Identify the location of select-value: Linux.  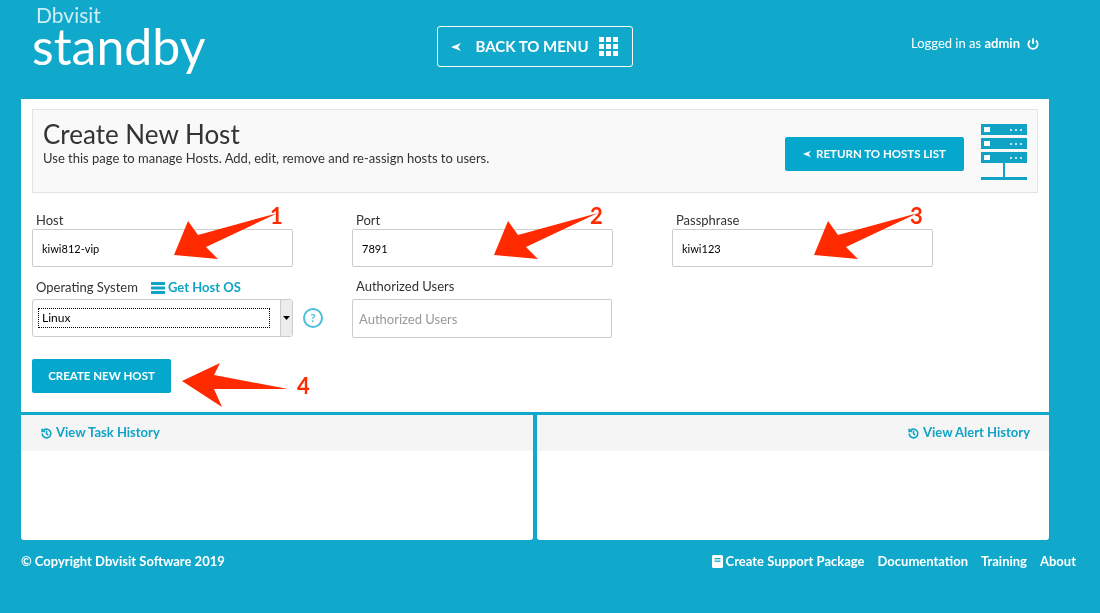
(154, 318).